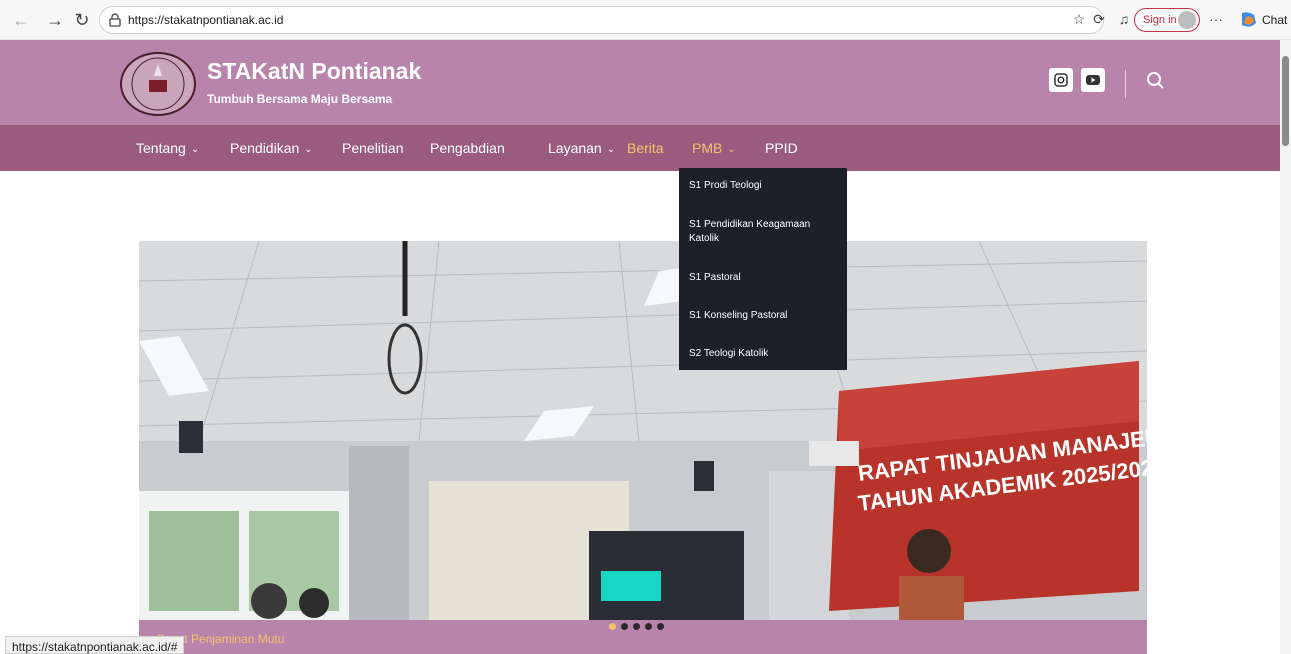 Image resolution: width=1291 pixels, height=654 pixels. I want to click on forward-icon: →, so click(55, 20).